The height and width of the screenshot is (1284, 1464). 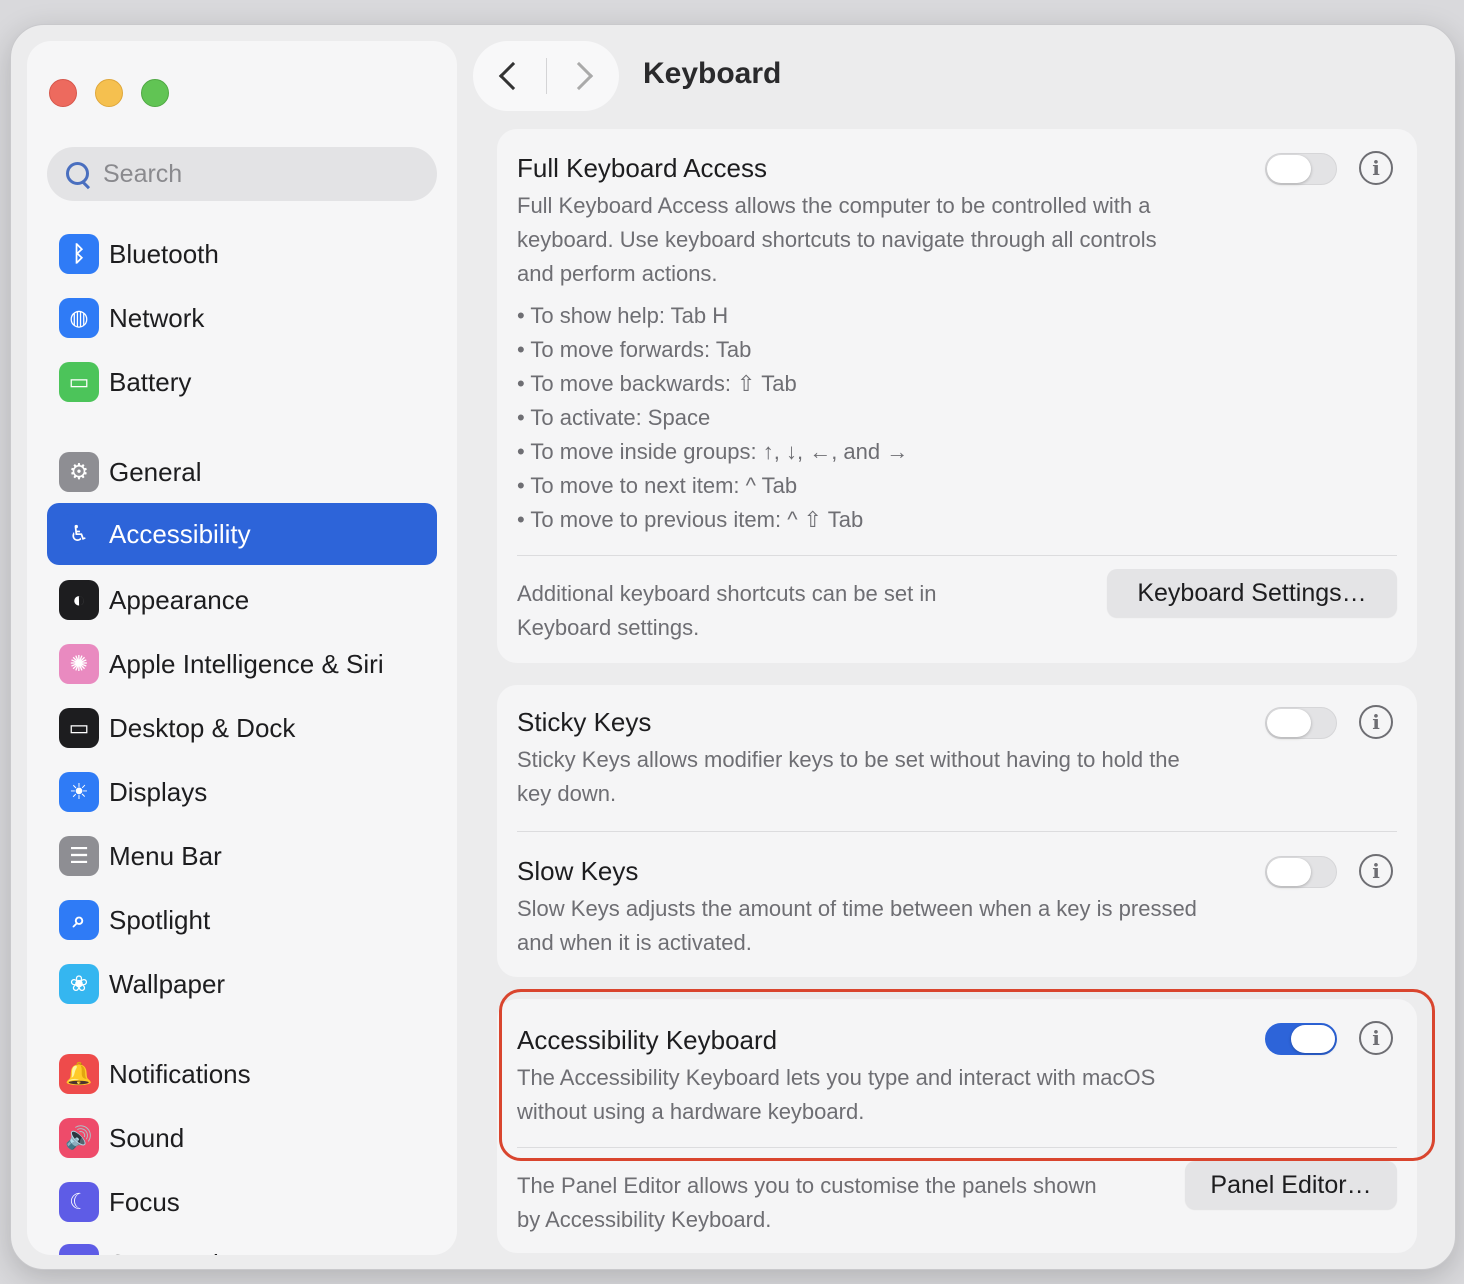 What do you see at coordinates (79, 856) in the screenshot?
I see `menubar-icon: ☰` at bounding box center [79, 856].